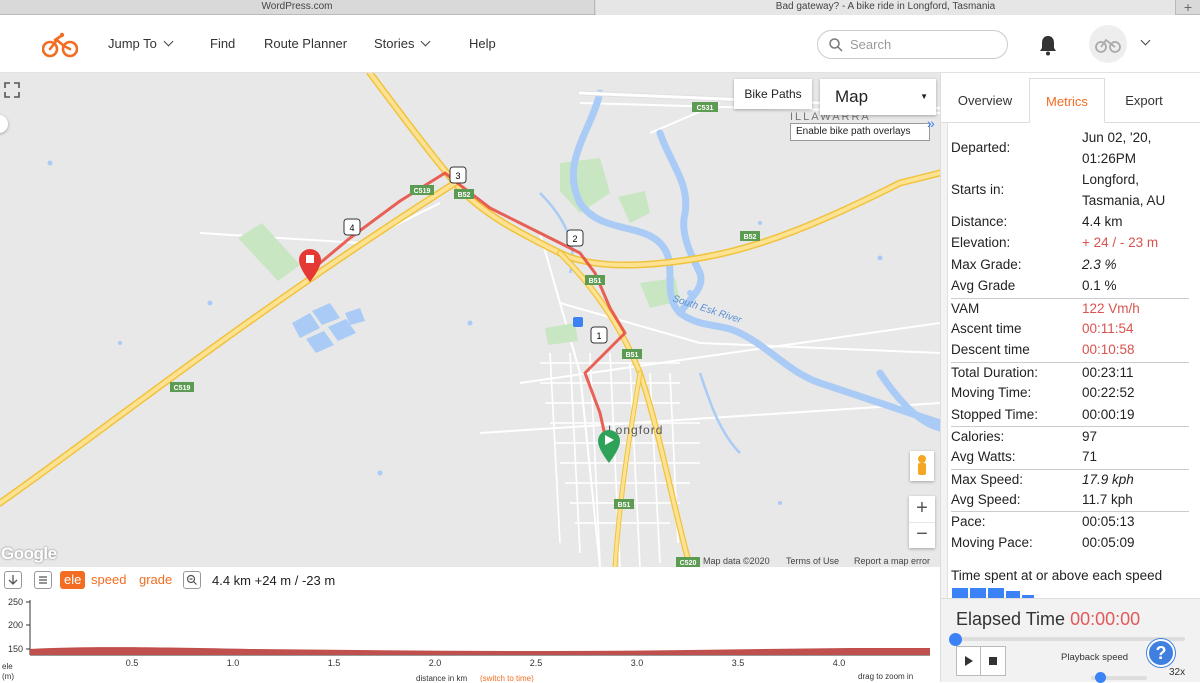 The width and height of the screenshot is (1200, 683). Describe the element at coordinates (968, 522) in the screenshot. I see `metric-label: Pace:` at that location.